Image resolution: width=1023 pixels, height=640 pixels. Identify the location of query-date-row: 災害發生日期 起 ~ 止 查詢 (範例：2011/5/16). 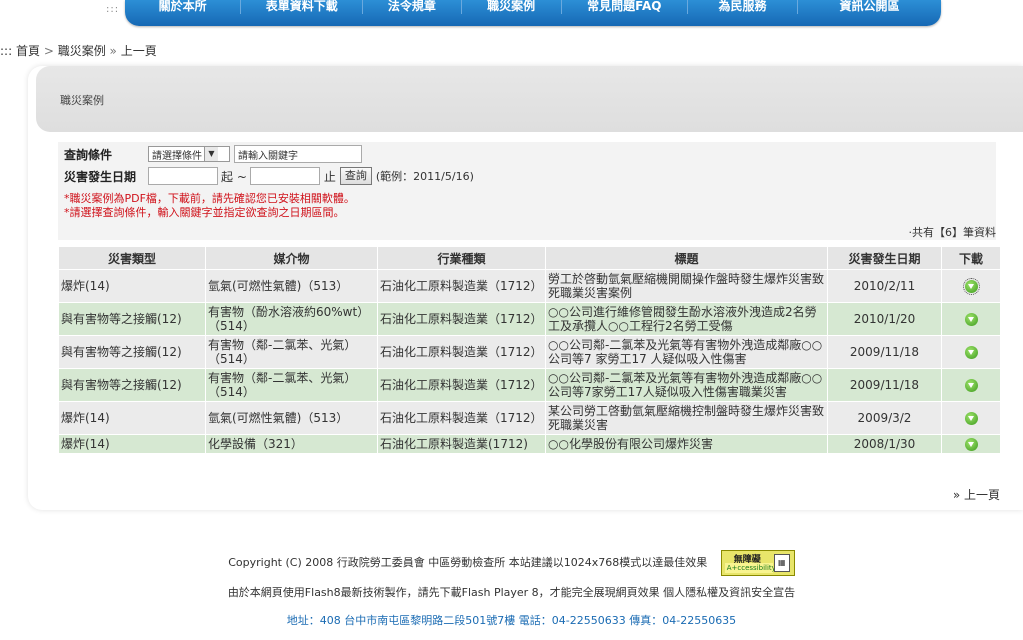
(269, 176).